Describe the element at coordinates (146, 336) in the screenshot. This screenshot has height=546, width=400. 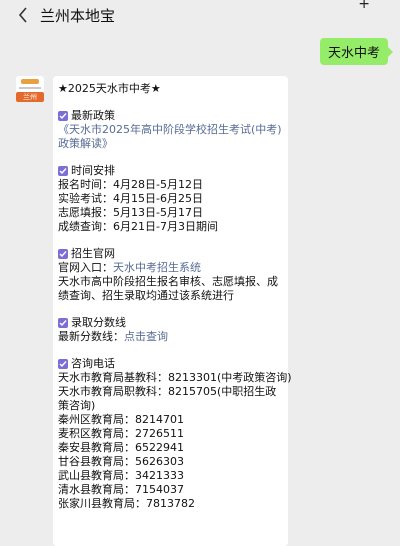
I see `scores-link: 点击查询` at that location.